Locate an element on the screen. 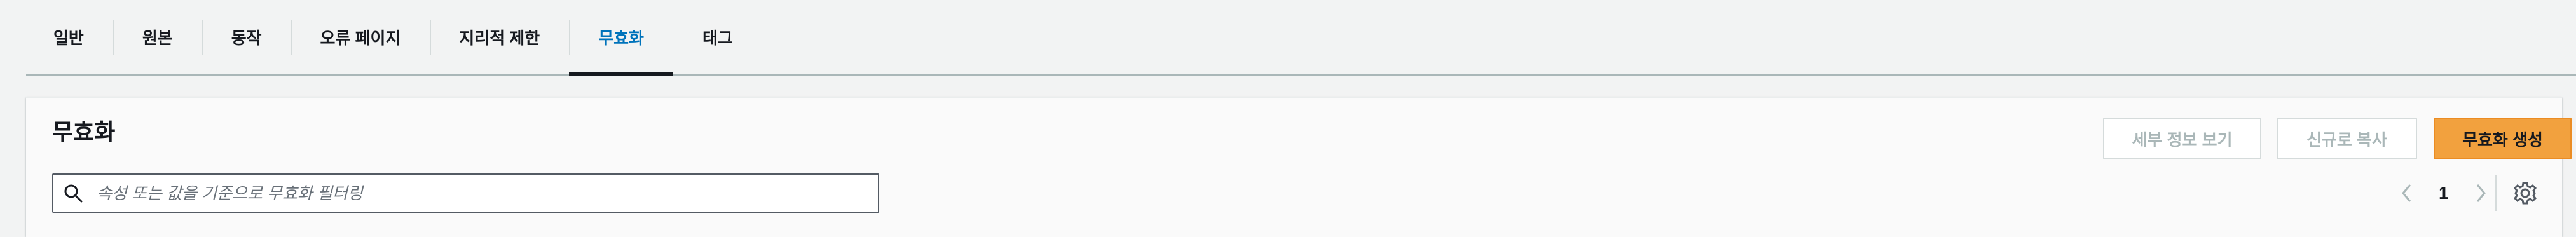  tab-label: 지리적 제한 is located at coordinates (499, 38).